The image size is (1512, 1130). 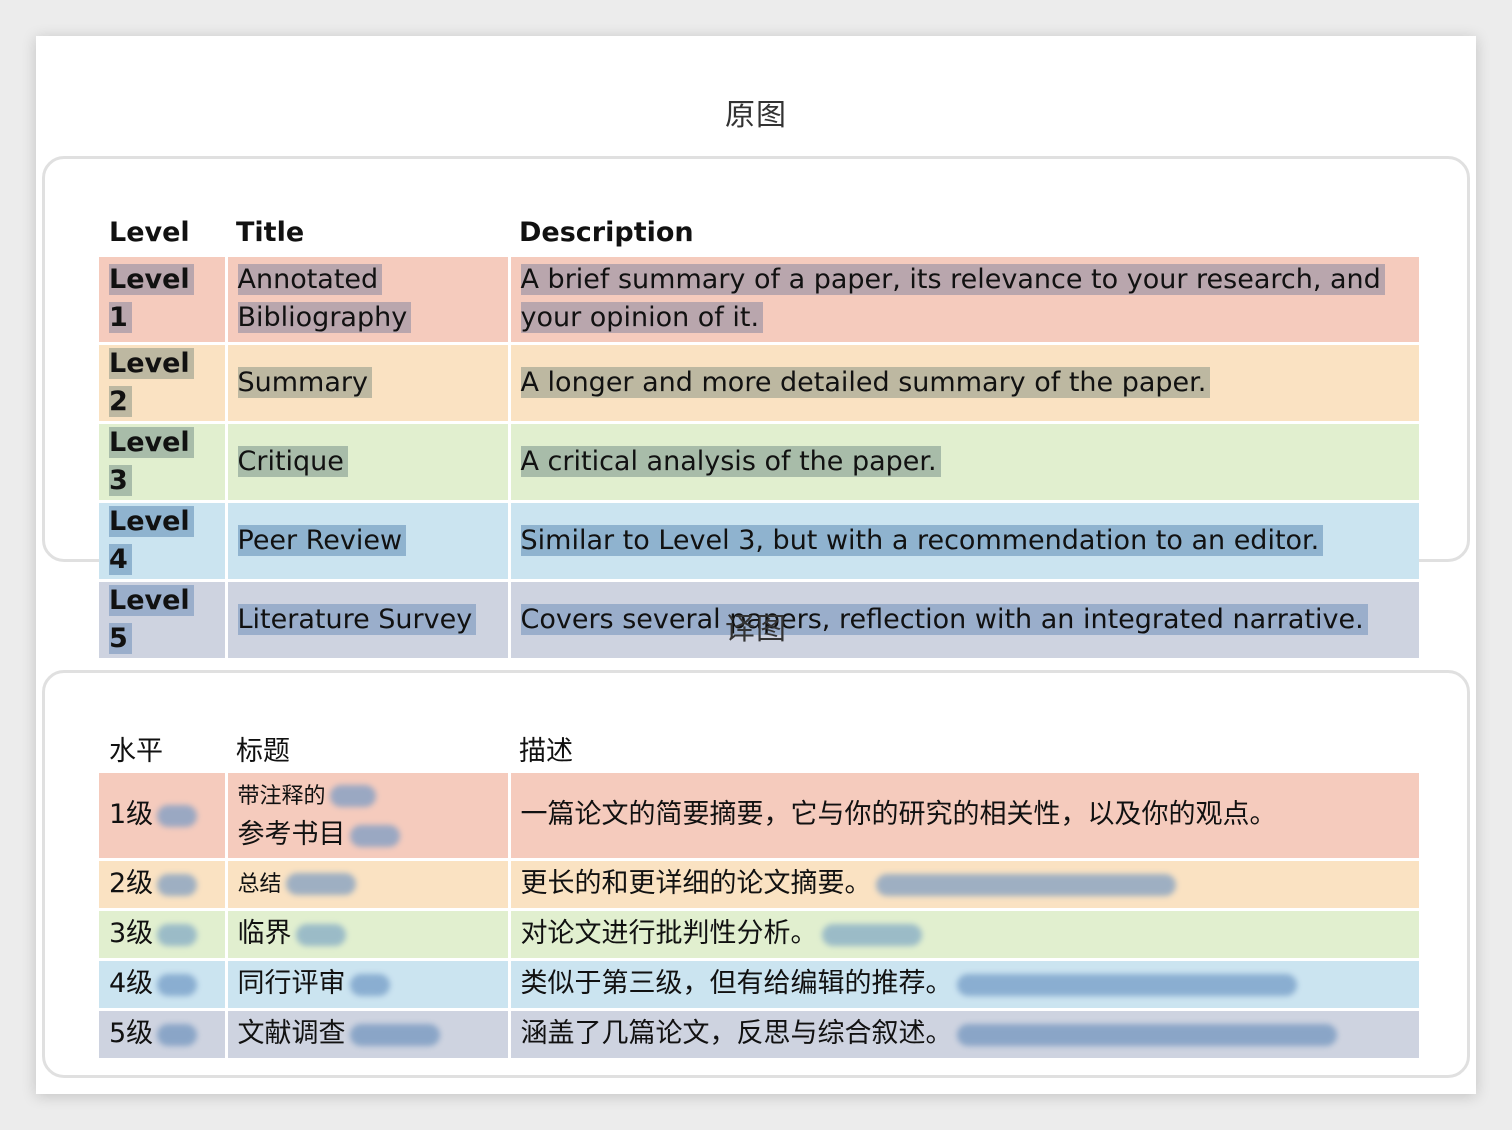 I want to click on original-title-1-line2: Bibliography, so click(x=324, y=318).